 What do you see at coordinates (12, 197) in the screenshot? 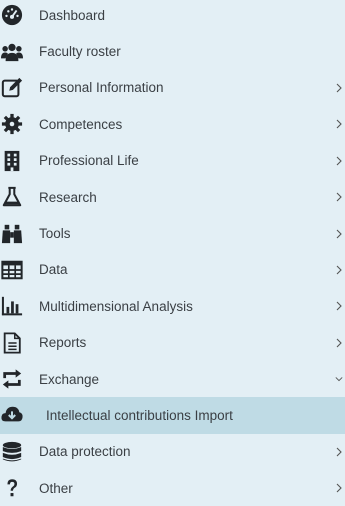
I see `flask-icon` at bounding box center [12, 197].